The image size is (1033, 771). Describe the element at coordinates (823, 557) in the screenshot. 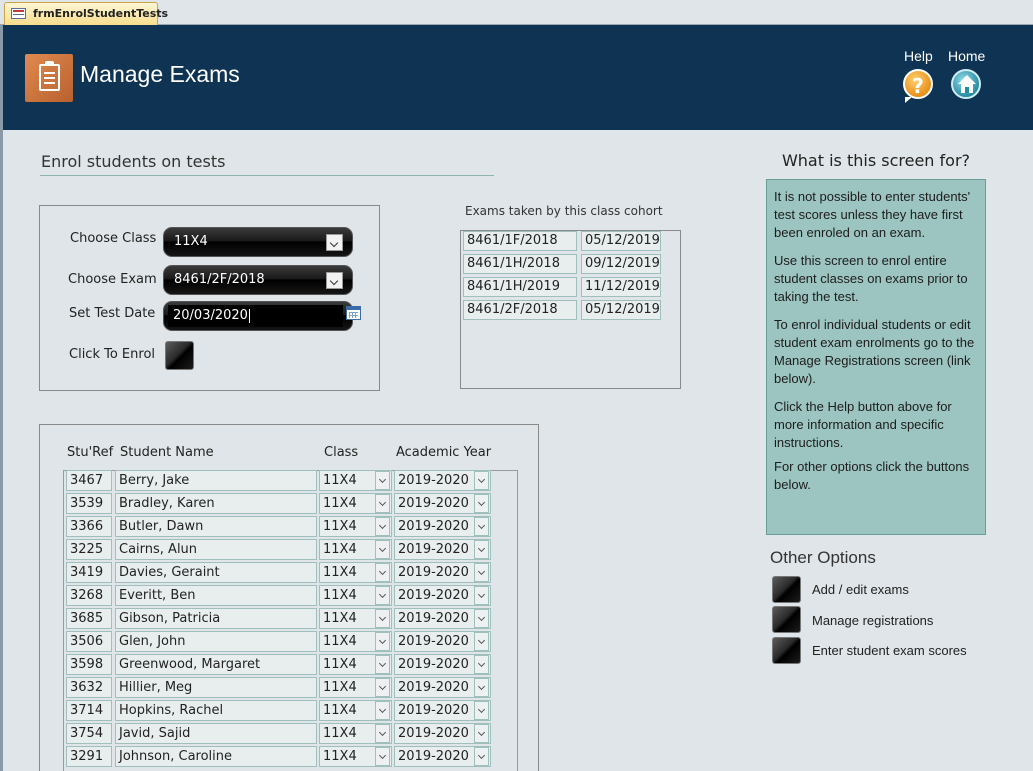

I see `other-options-heading: Other Options` at that location.